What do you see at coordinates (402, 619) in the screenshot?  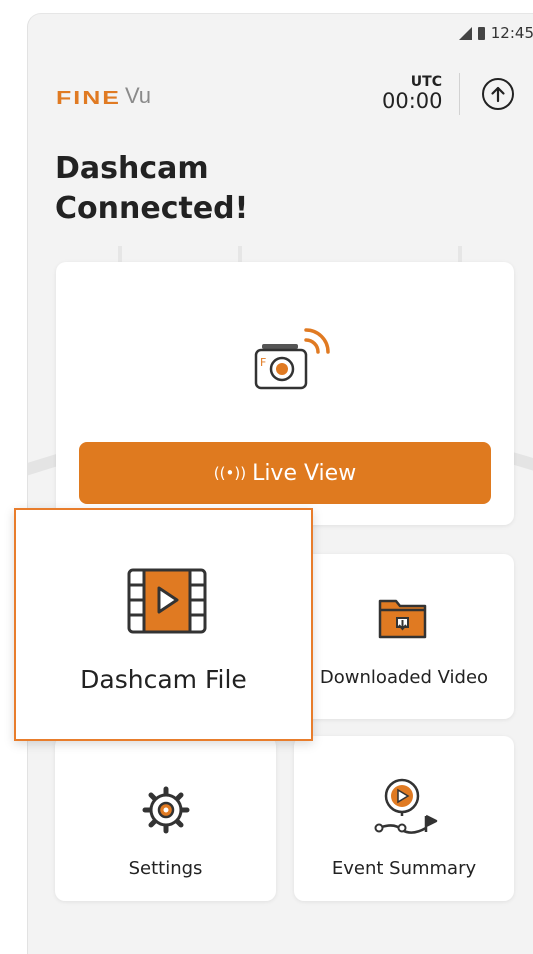 I see `folder-download-icon` at bounding box center [402, 619].